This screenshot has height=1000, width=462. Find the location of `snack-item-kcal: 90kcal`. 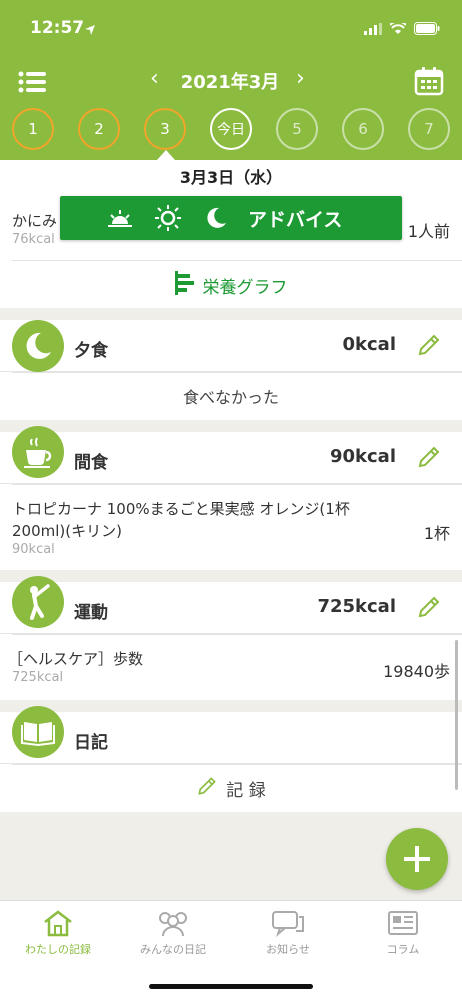

snack-item-kcal: 90kcal is located at coordinates (33, 549).